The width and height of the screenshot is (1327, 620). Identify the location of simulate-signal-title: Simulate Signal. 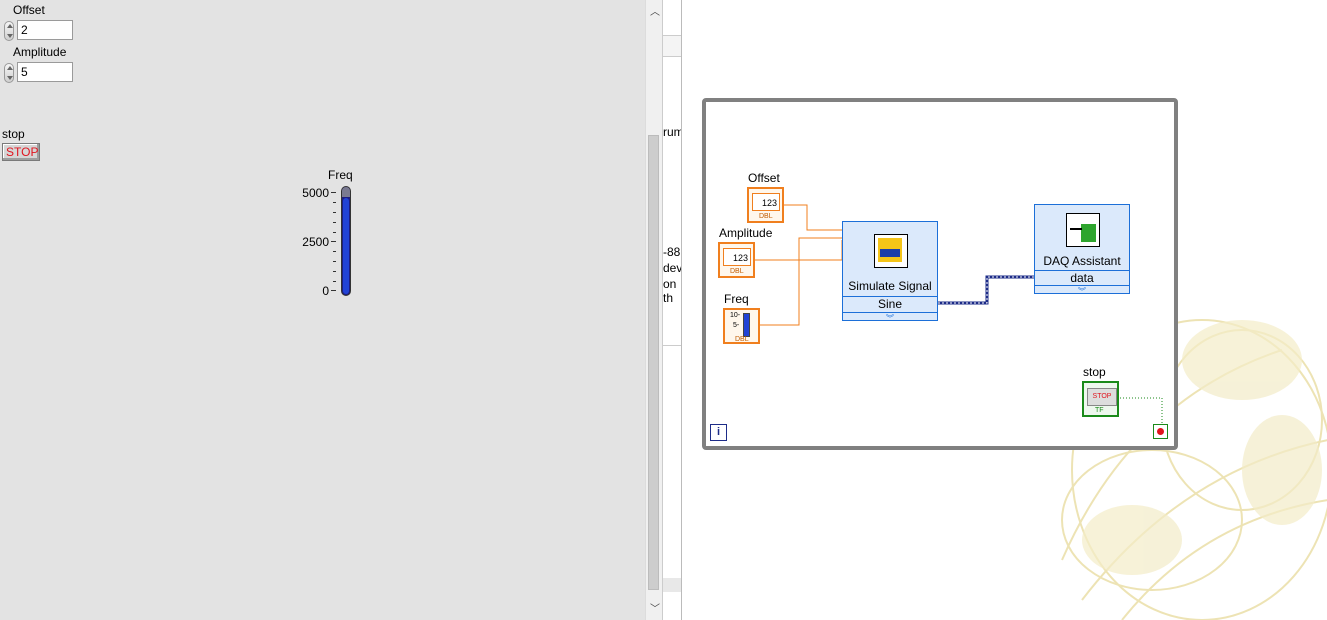
(890, 286).